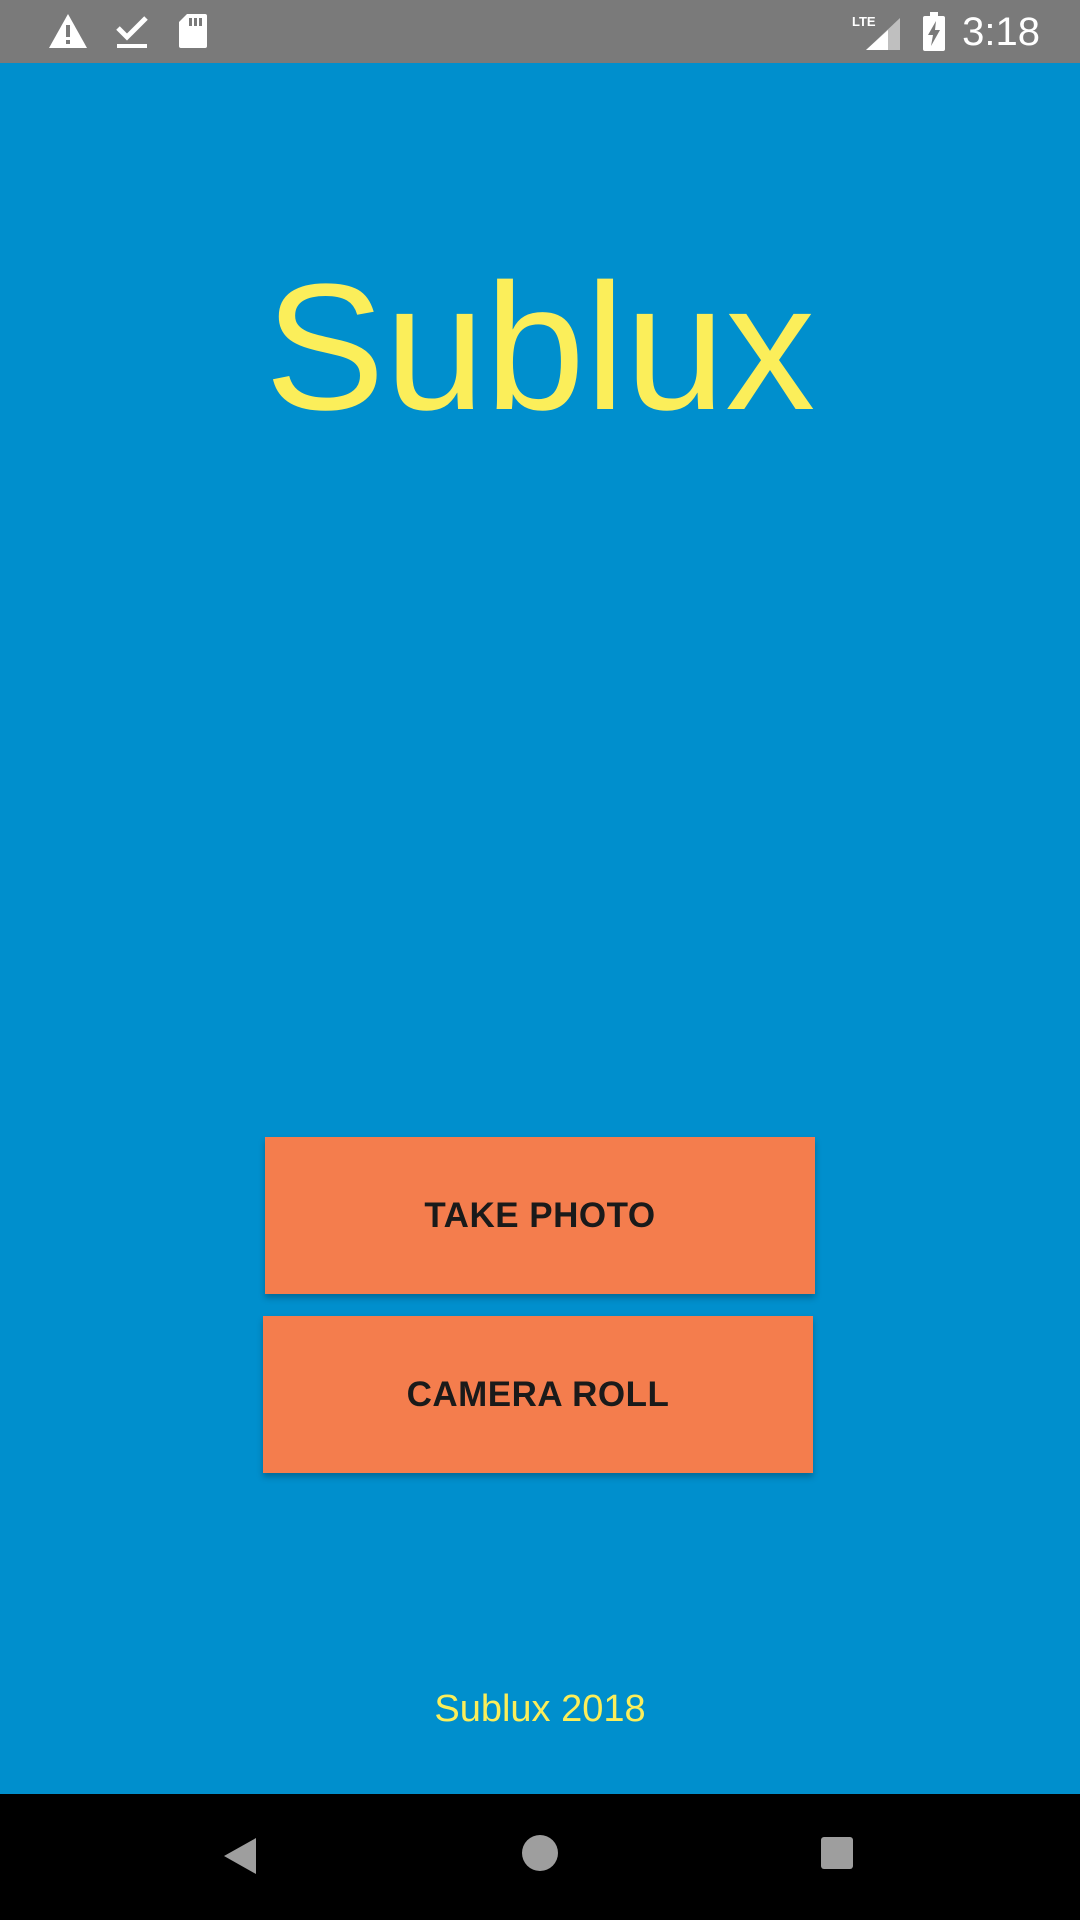  What do you see at coordinates (540, 31) in the screenshot?
I see `status-bar: LTE 3:18` at bounding box center [540, 31].